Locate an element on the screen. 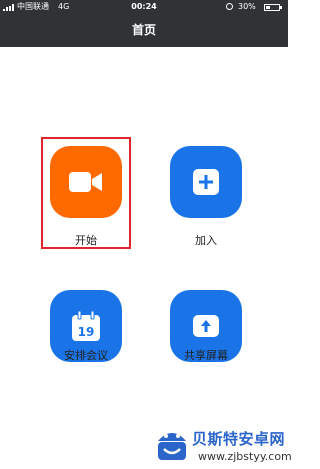 The width and height of the screenshot is (320, 469). watermark-url: www.zjbstyy.com is located at coordinates (245, 456).